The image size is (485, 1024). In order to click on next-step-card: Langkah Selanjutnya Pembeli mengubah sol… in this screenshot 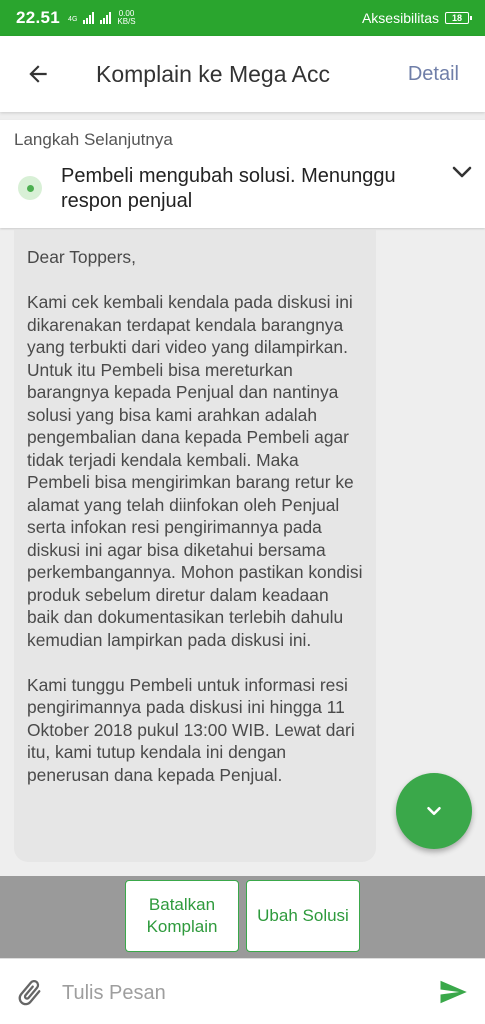, I will do `click(242, 174)`.